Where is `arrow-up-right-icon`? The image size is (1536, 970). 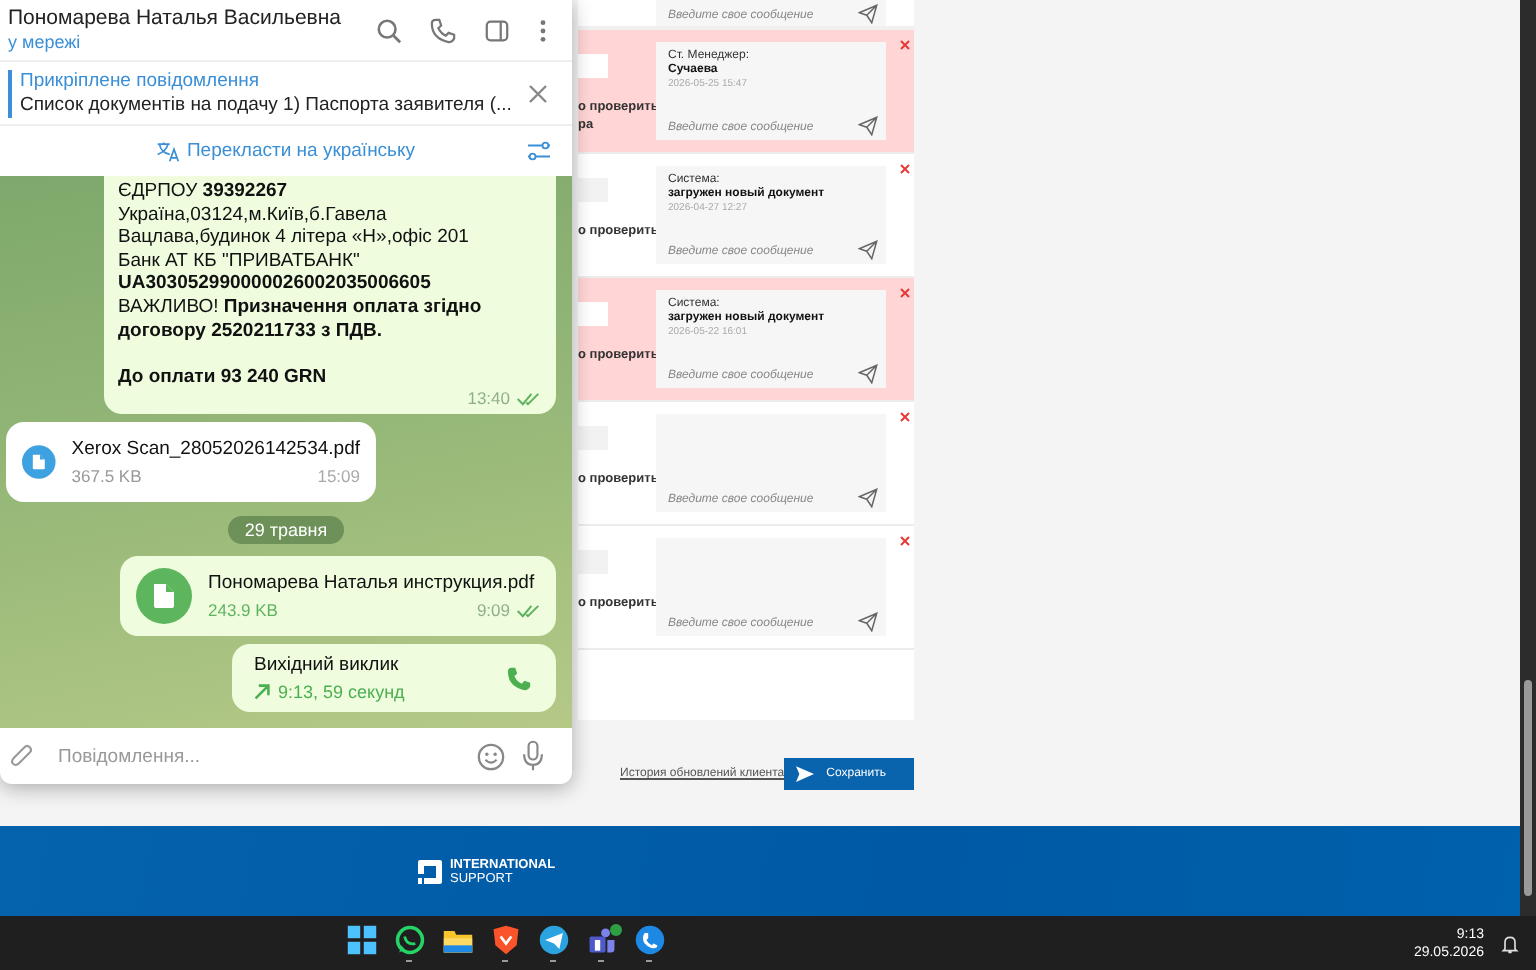 arrow-up-right-icon is located at coordinates (262, 692).